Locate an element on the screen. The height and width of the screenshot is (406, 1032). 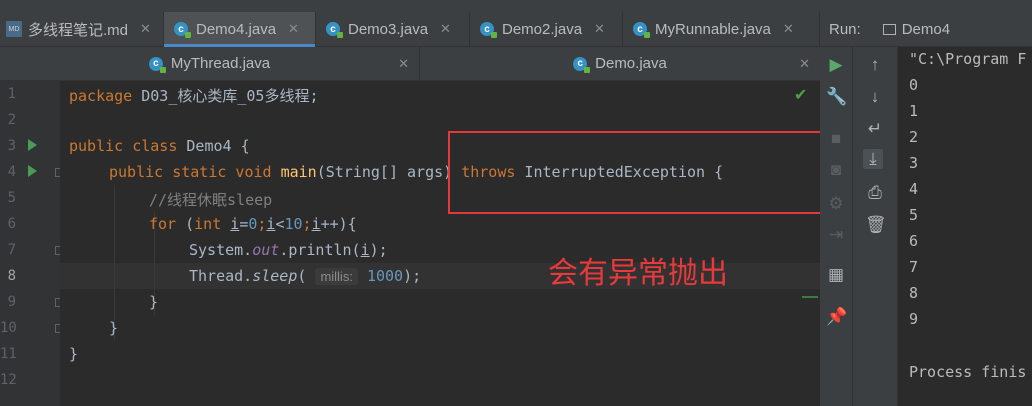
console-line: 8 is located at coordinates (914, 293).